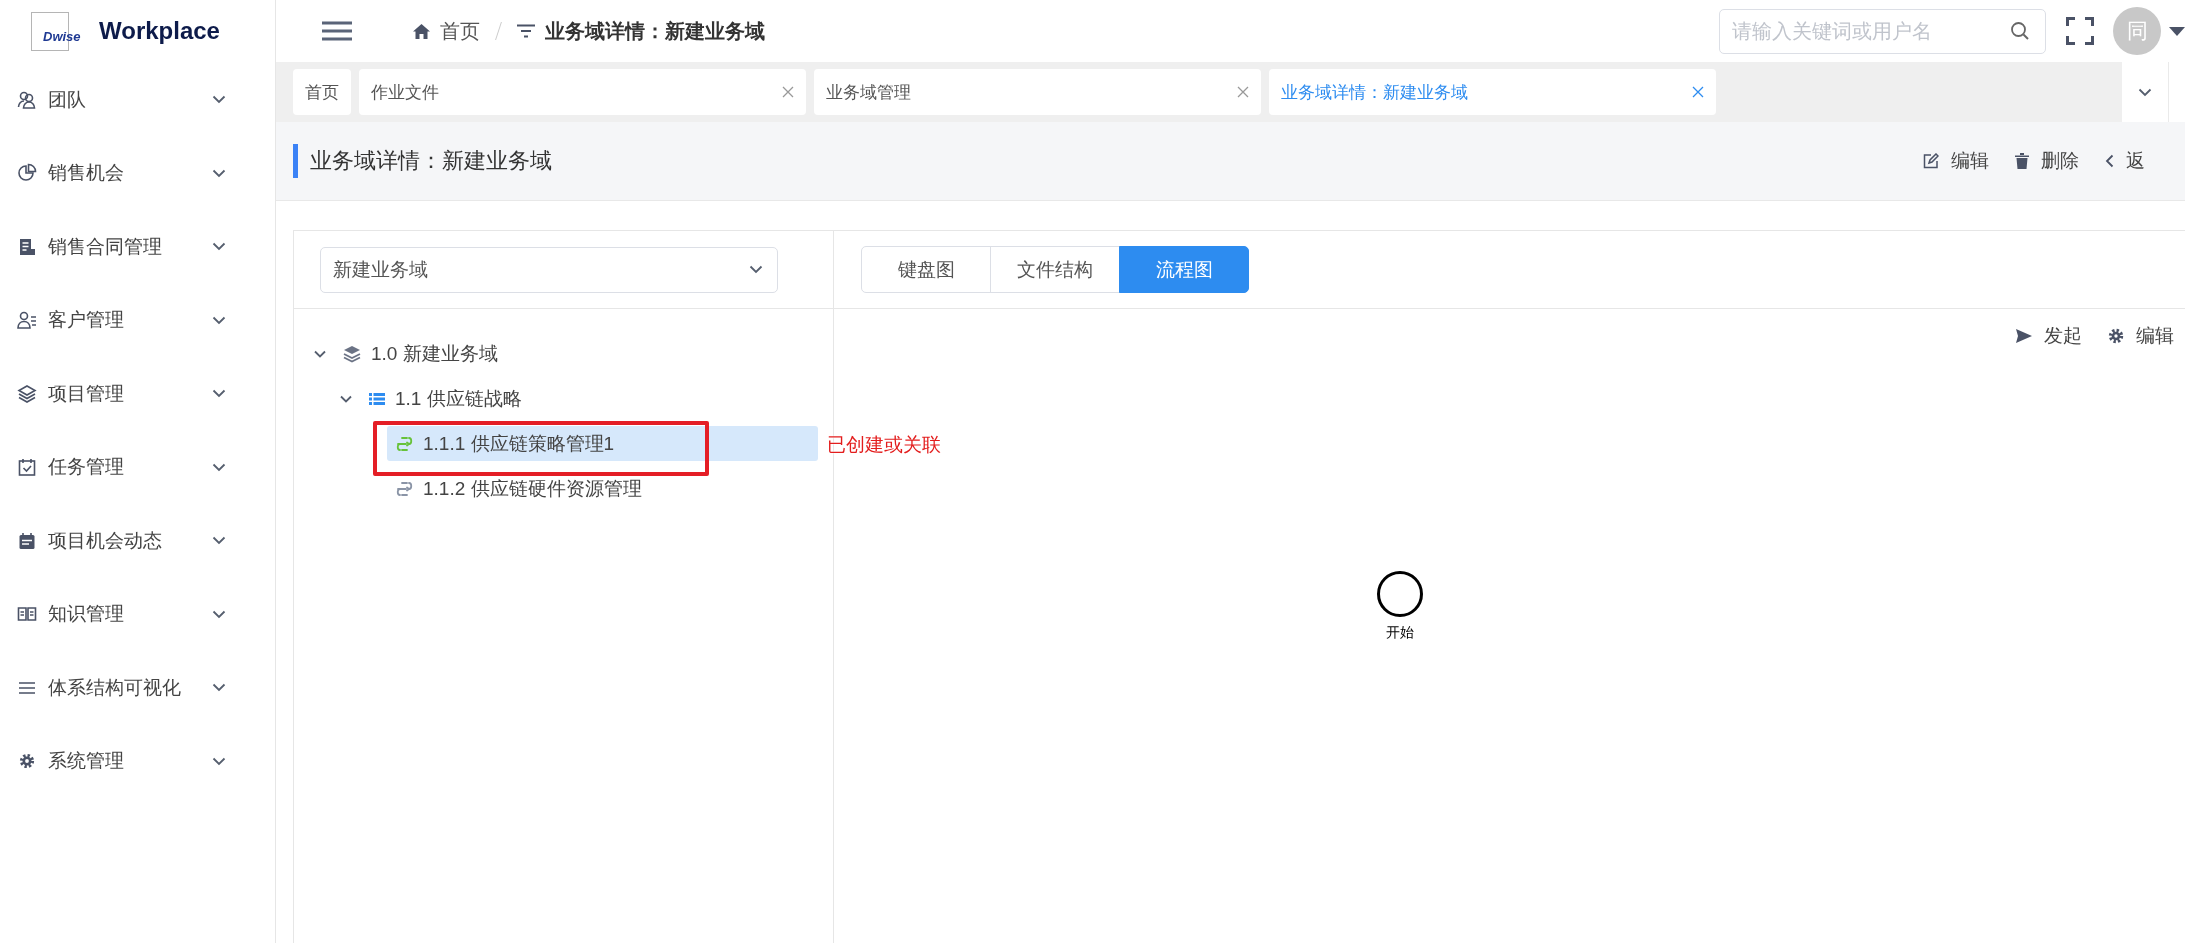 The image size is (2185, 943). Describe the element at coordinates (421, 31) in the screenshot. I see `home-icon` at that location.